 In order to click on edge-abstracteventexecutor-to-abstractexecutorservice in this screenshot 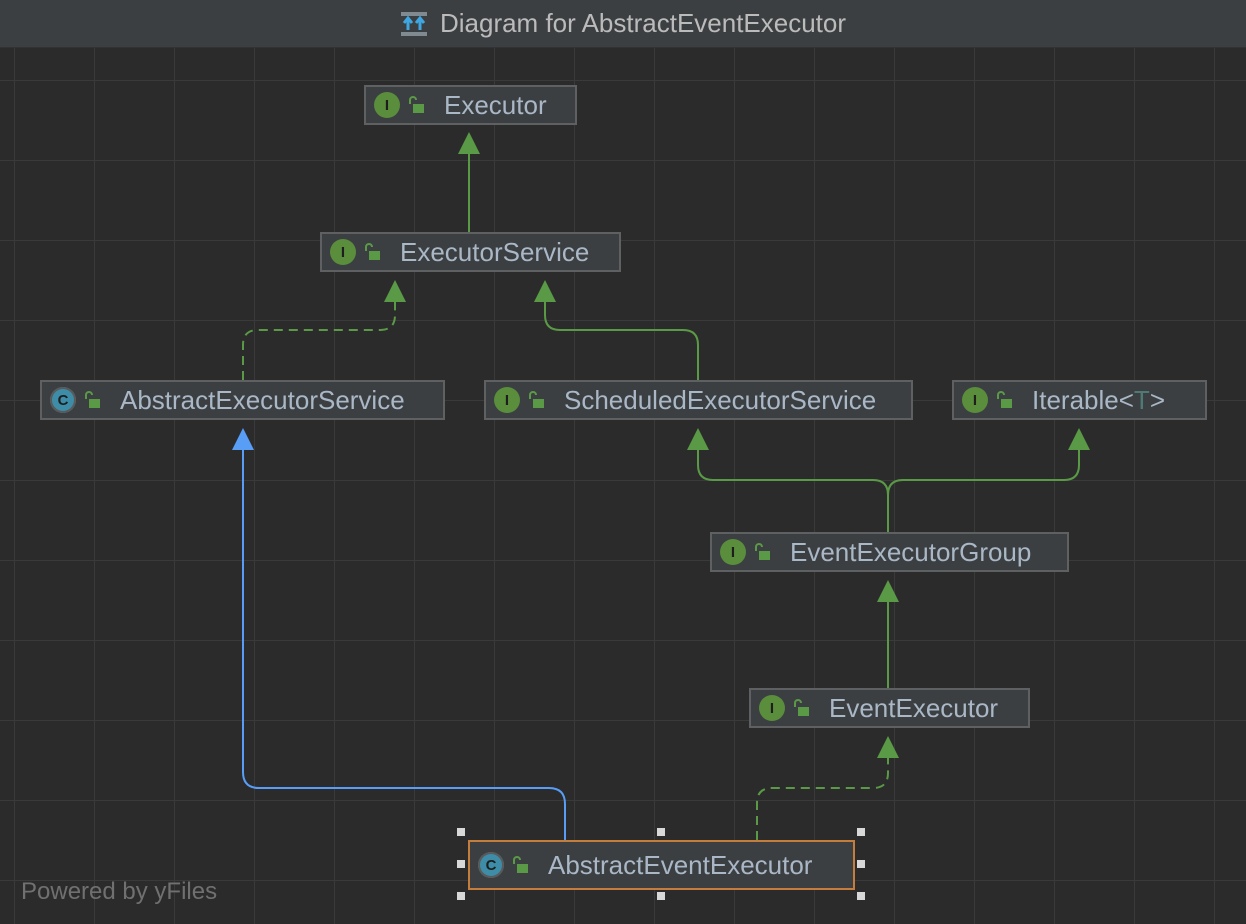, I will do `click(404, 645)`.